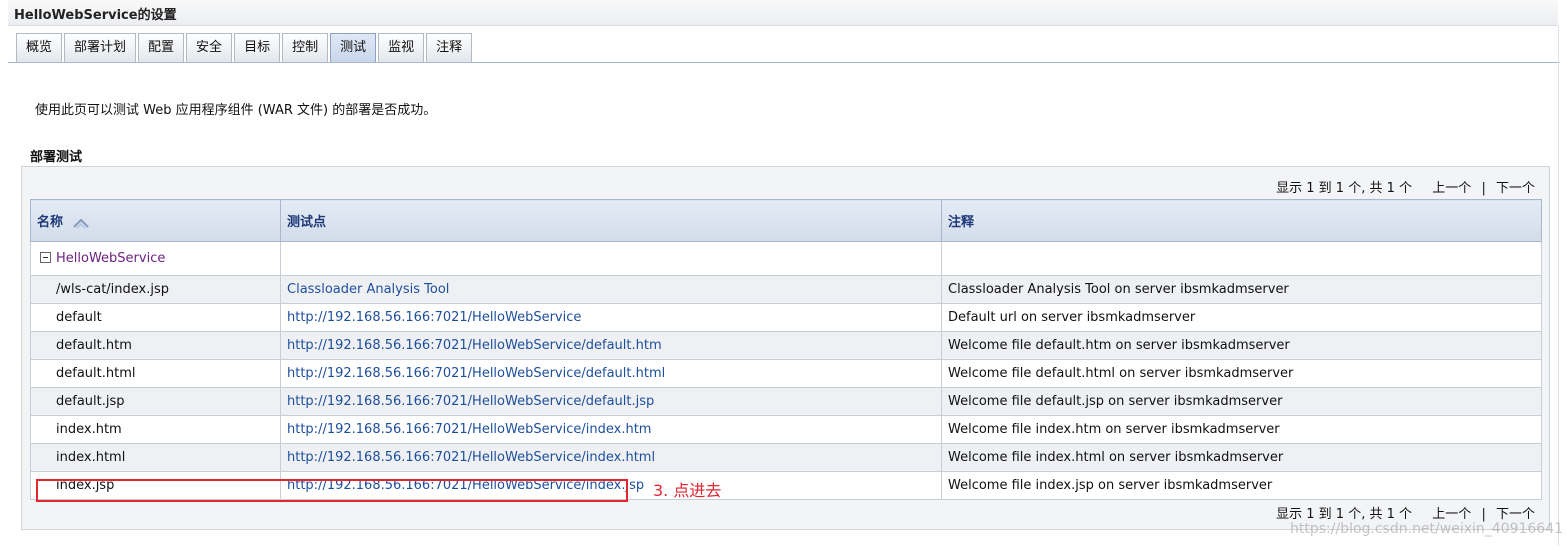  What do you see at coordinates (1427, 529) in the screenshot?
I see `watermark: https://blog.csdn.net/weixin_40916641` at bounding box center [1427, 529].